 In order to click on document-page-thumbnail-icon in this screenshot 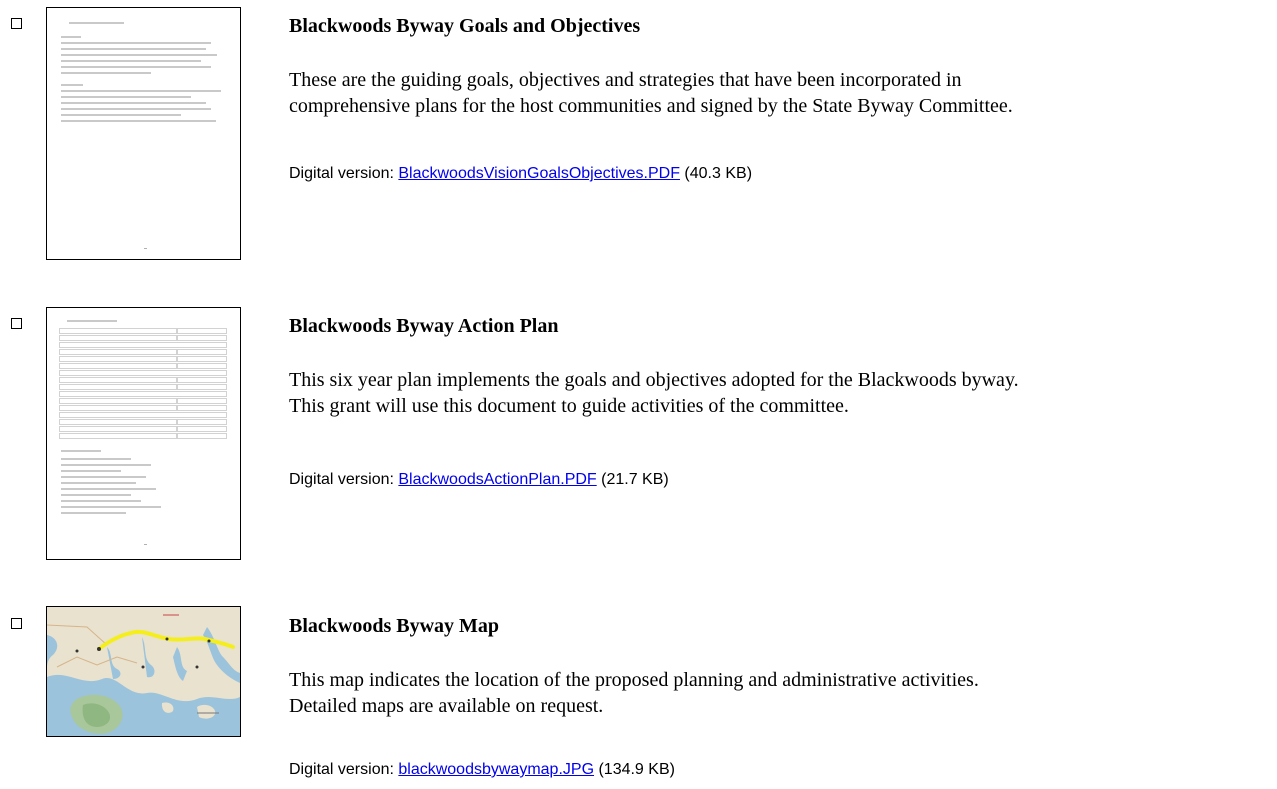, I will do `click(143, 133)`.